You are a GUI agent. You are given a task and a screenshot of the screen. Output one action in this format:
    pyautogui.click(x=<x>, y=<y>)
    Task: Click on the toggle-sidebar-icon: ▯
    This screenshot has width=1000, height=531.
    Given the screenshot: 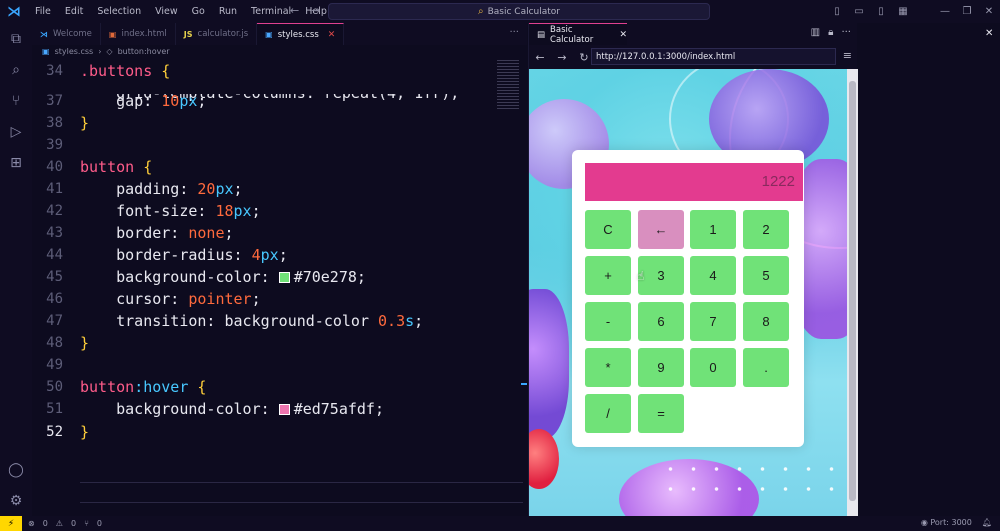 What is the action you would take?
    pyautogui.click(x=837, y=11)
    